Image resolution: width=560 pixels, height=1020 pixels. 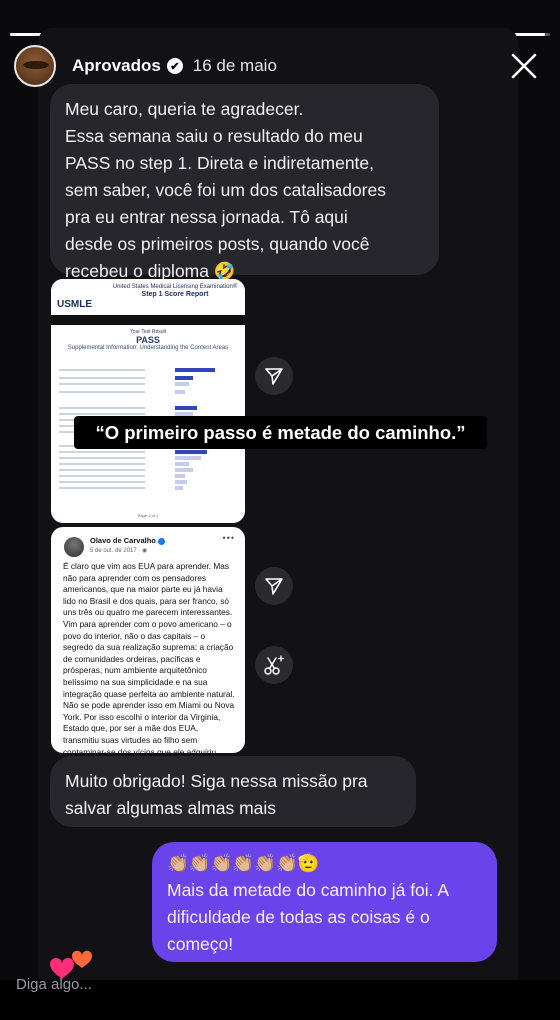 What do you see at coordinates (228, 538) in the screenshot?
I see `fb-more-icon: •••` at bounding box center [228, 538].